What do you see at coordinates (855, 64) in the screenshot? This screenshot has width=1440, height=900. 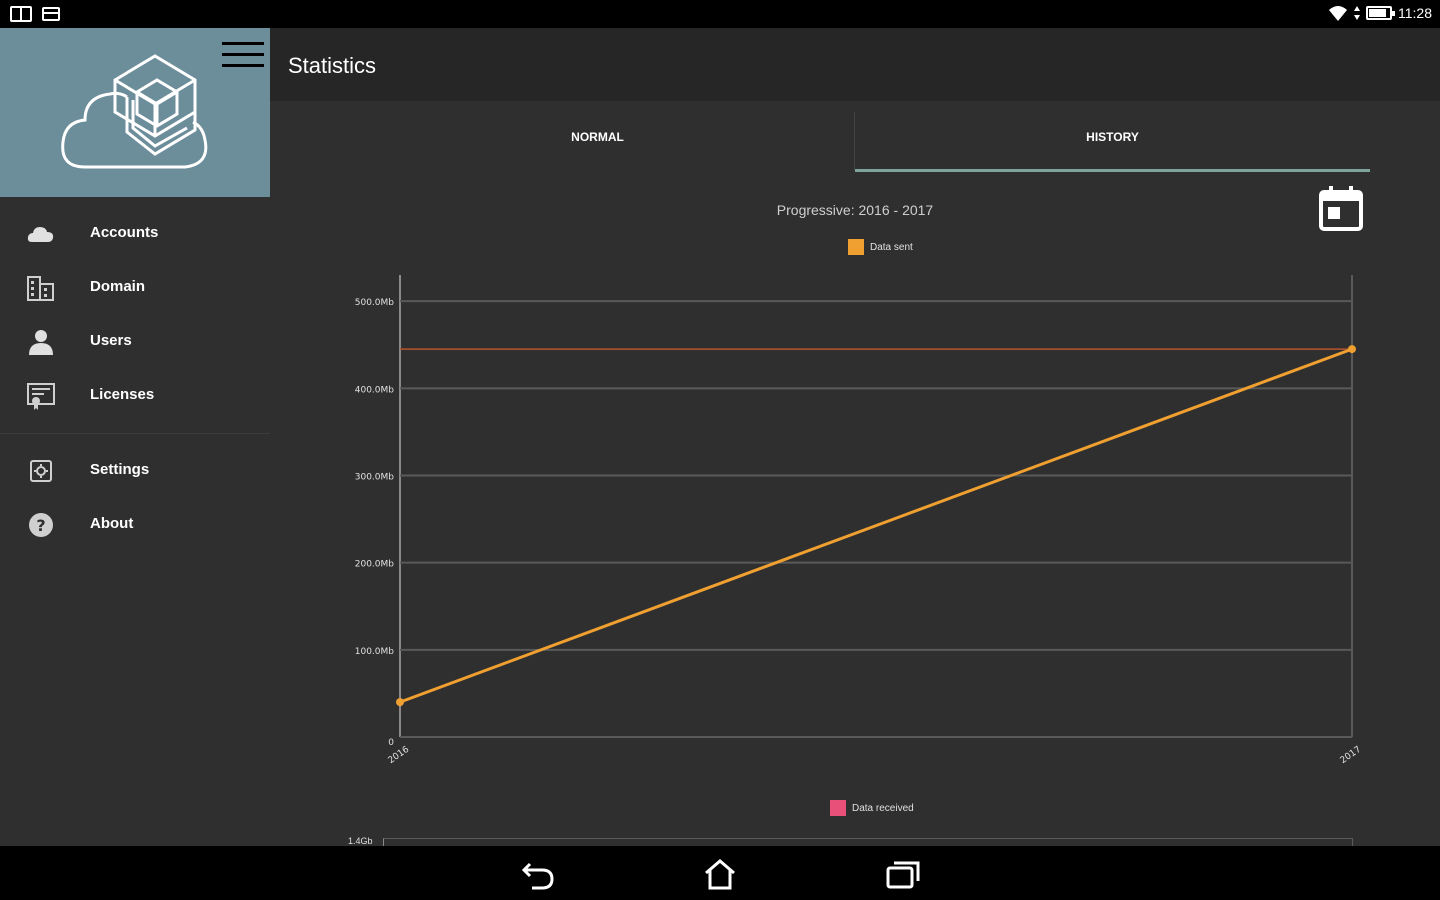 I see `app-bar: Statistics` at bounding box center [855, 64].